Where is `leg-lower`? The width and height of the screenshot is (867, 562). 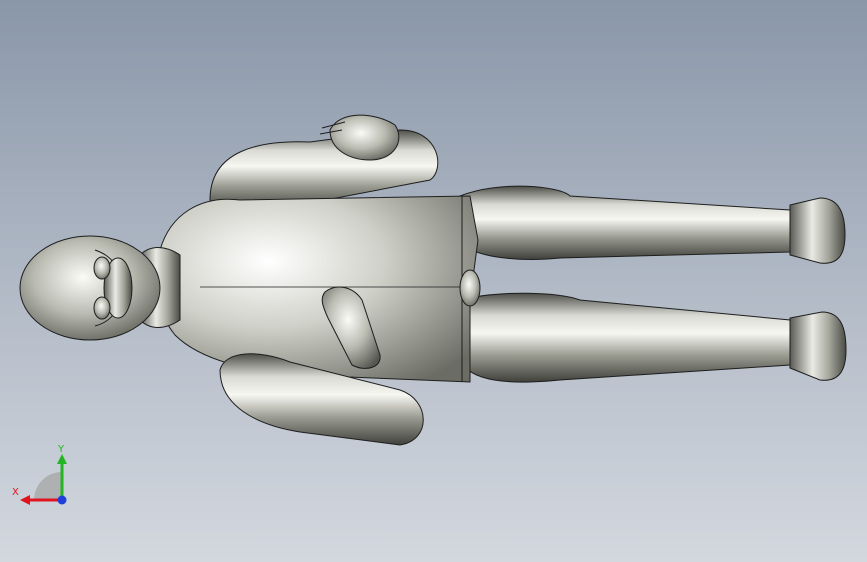 leg-lower is located at coordinates (625, 337).